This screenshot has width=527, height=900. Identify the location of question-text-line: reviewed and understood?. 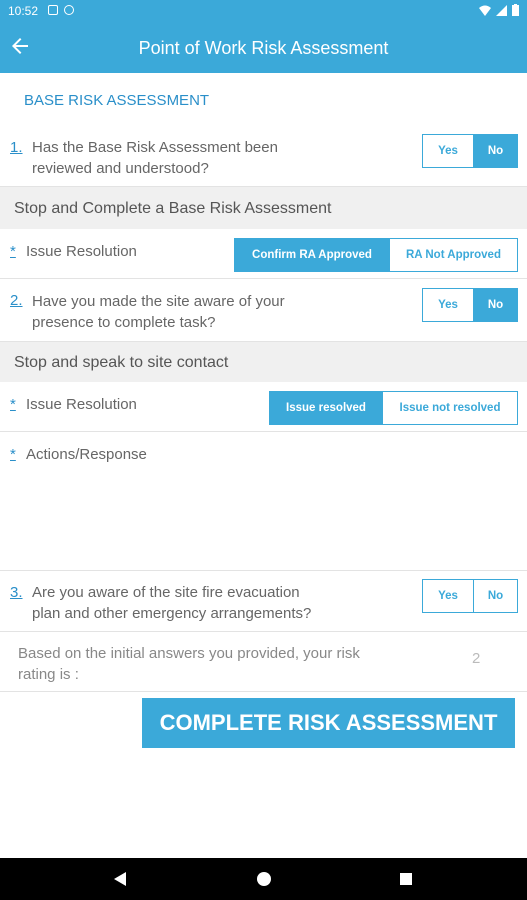
(120, 168).